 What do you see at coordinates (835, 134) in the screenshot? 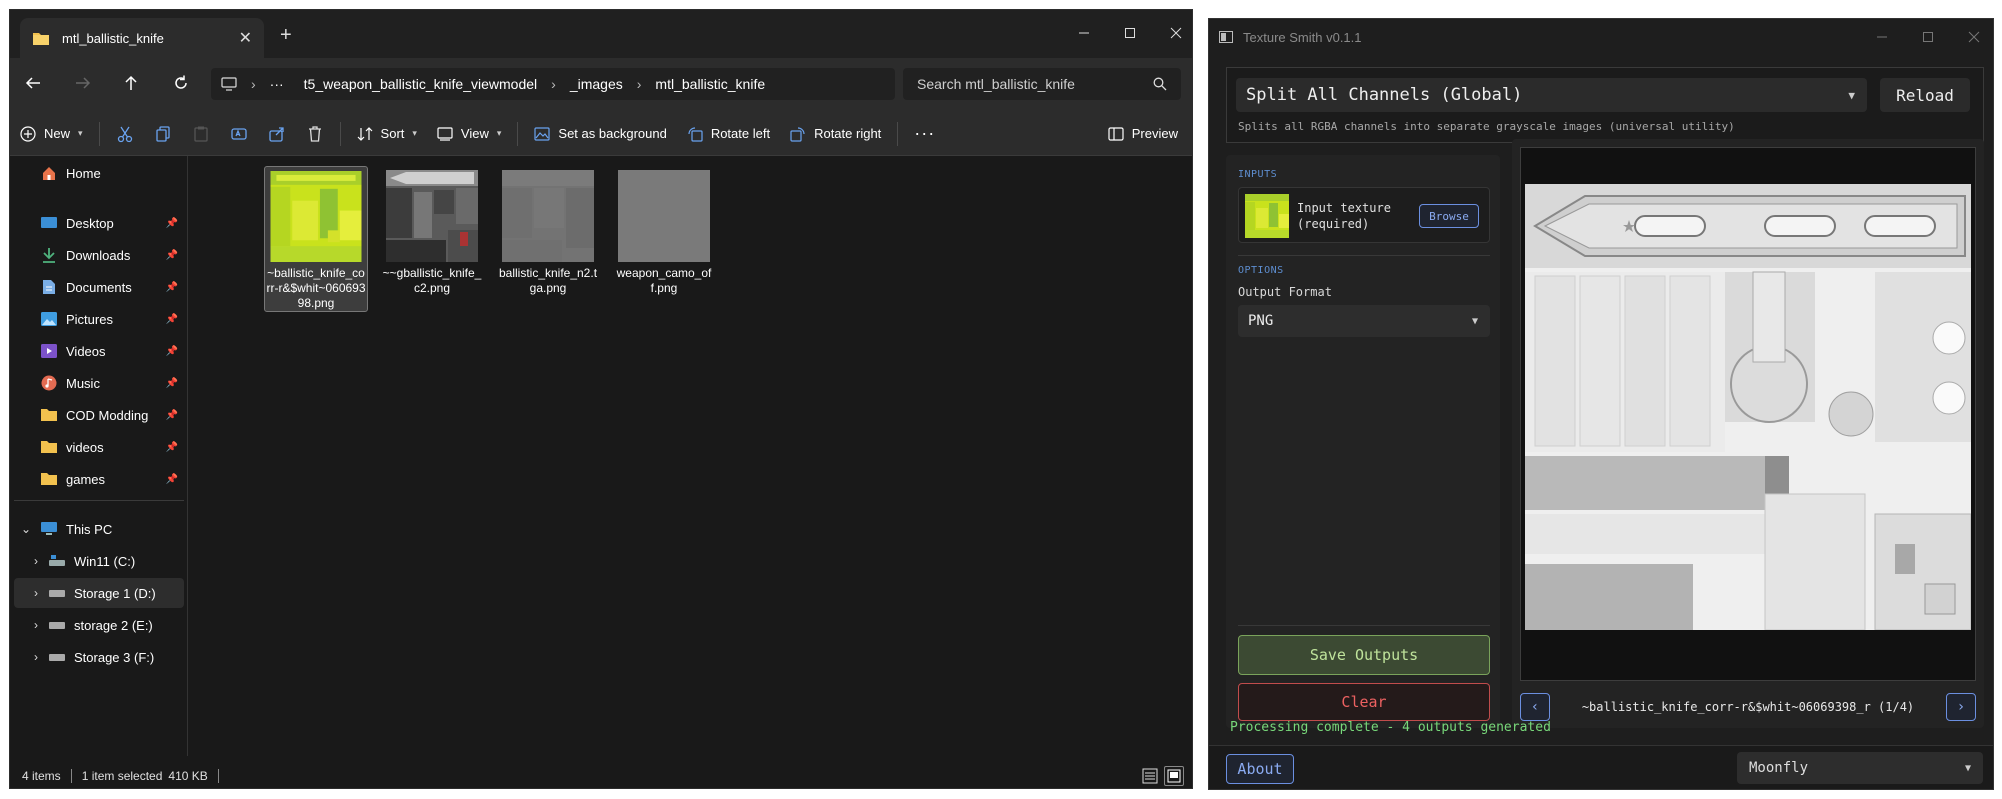
I see `rotate-right-button: Rotate right` at bounding box center [835, 134].